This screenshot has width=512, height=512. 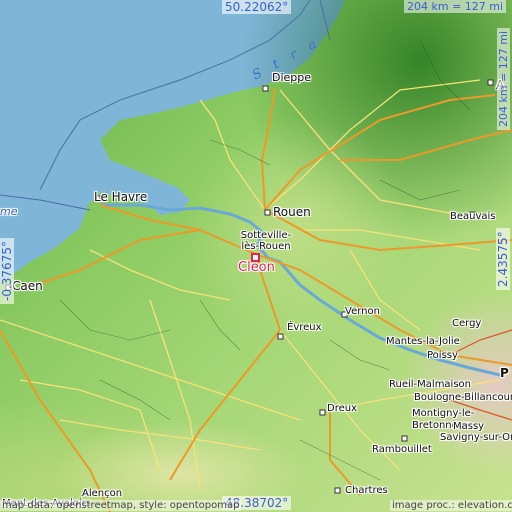 I want to click on city-dot-dieppe, so click(x=265, y=88).